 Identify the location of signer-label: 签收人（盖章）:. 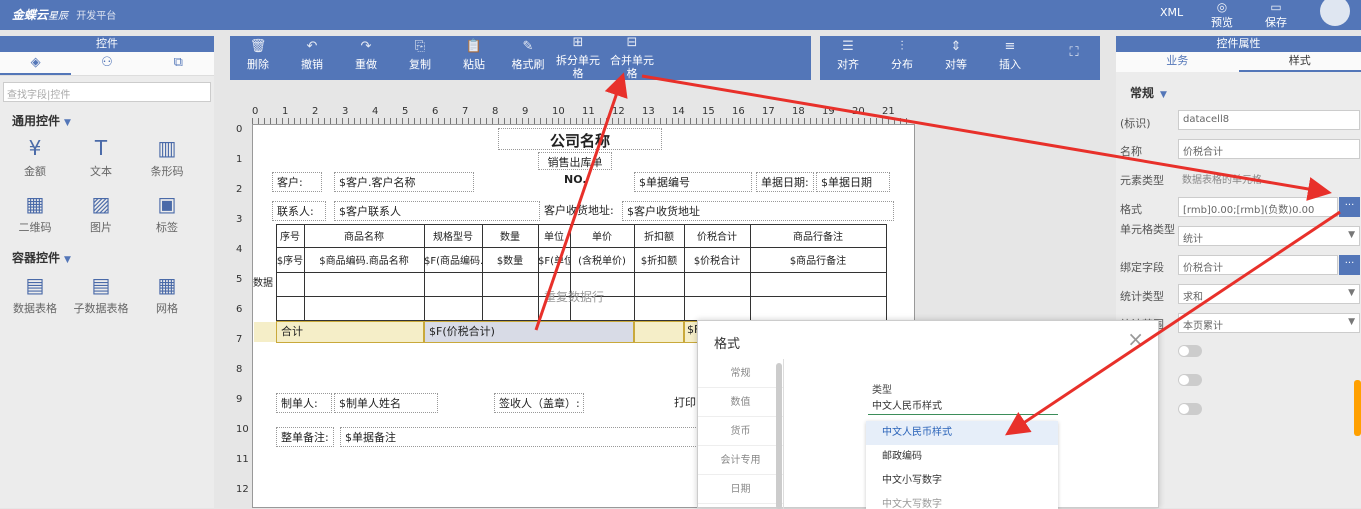
(539, 403).